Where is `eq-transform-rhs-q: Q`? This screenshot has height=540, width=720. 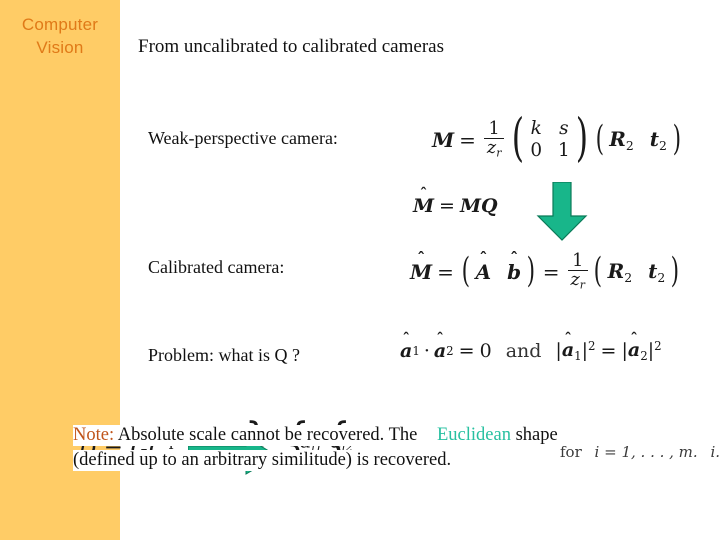 eq-transform-rhs-q: Q is located at coordinates (489, 206).